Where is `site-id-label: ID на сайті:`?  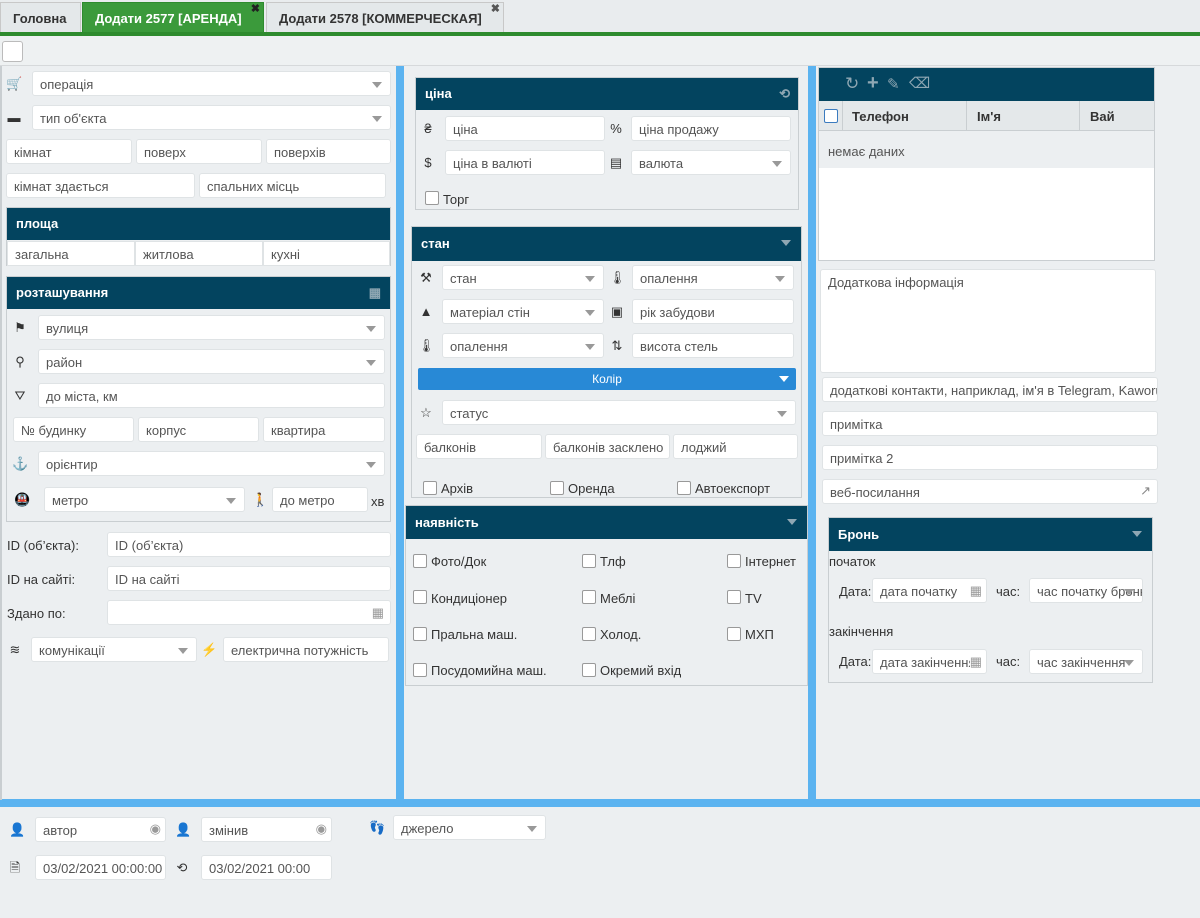 site-id-label: ID на сайті: is located at coordinates (41, 579).